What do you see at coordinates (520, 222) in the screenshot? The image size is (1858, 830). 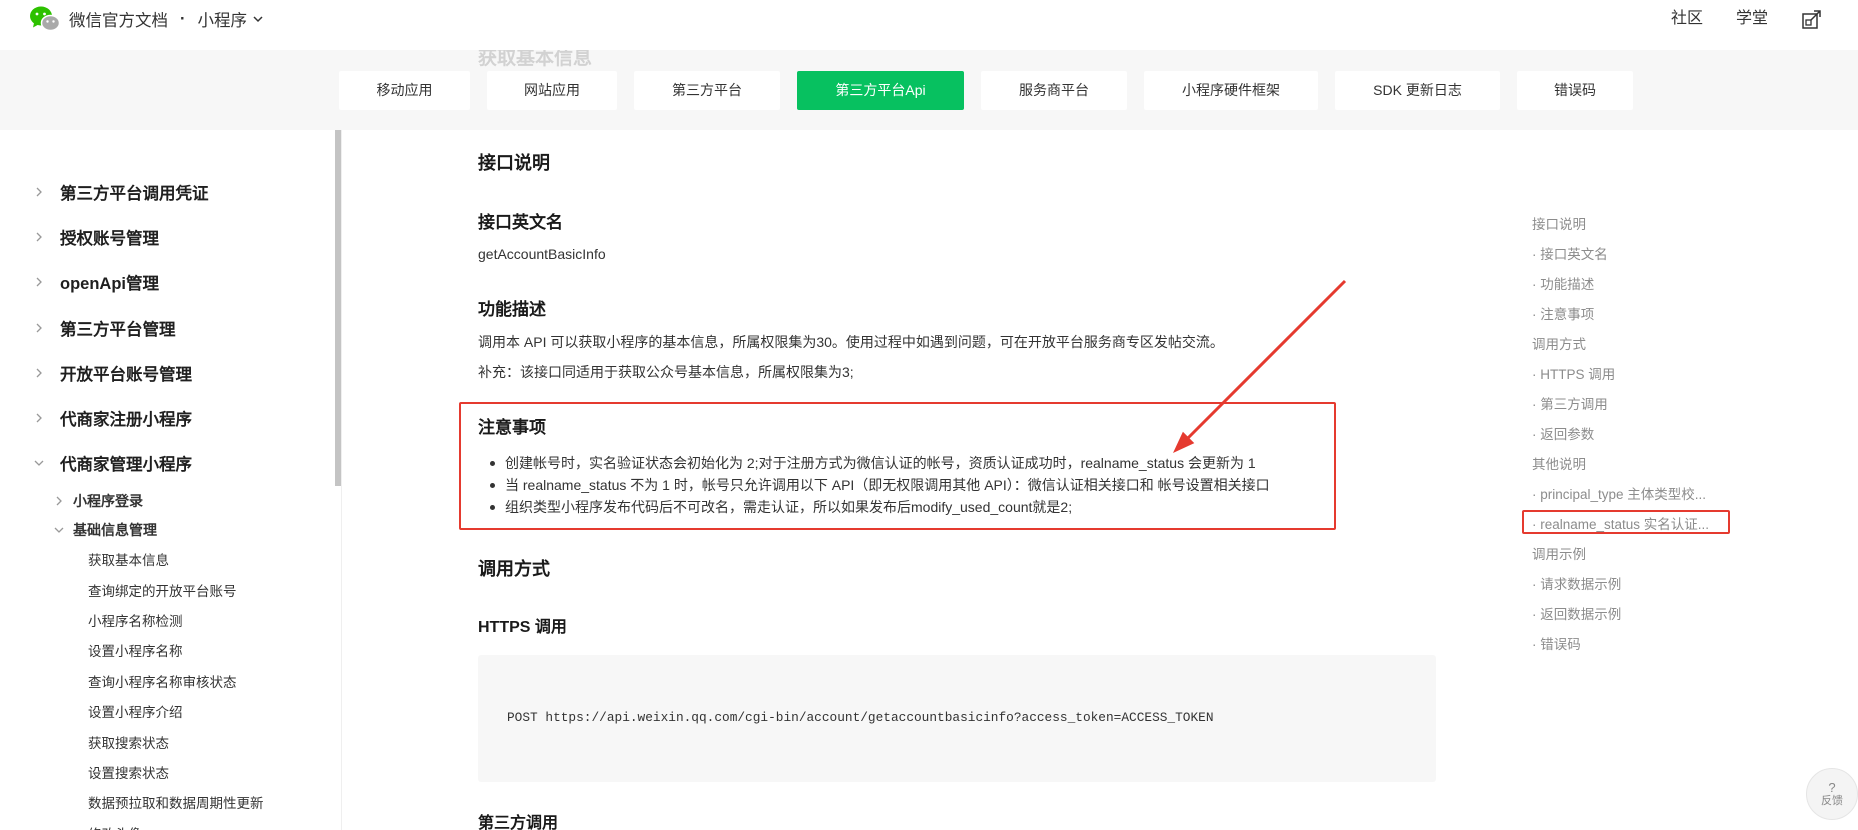 I see `heading-english-name: 接口英文名` at bounding box center [520, 222].